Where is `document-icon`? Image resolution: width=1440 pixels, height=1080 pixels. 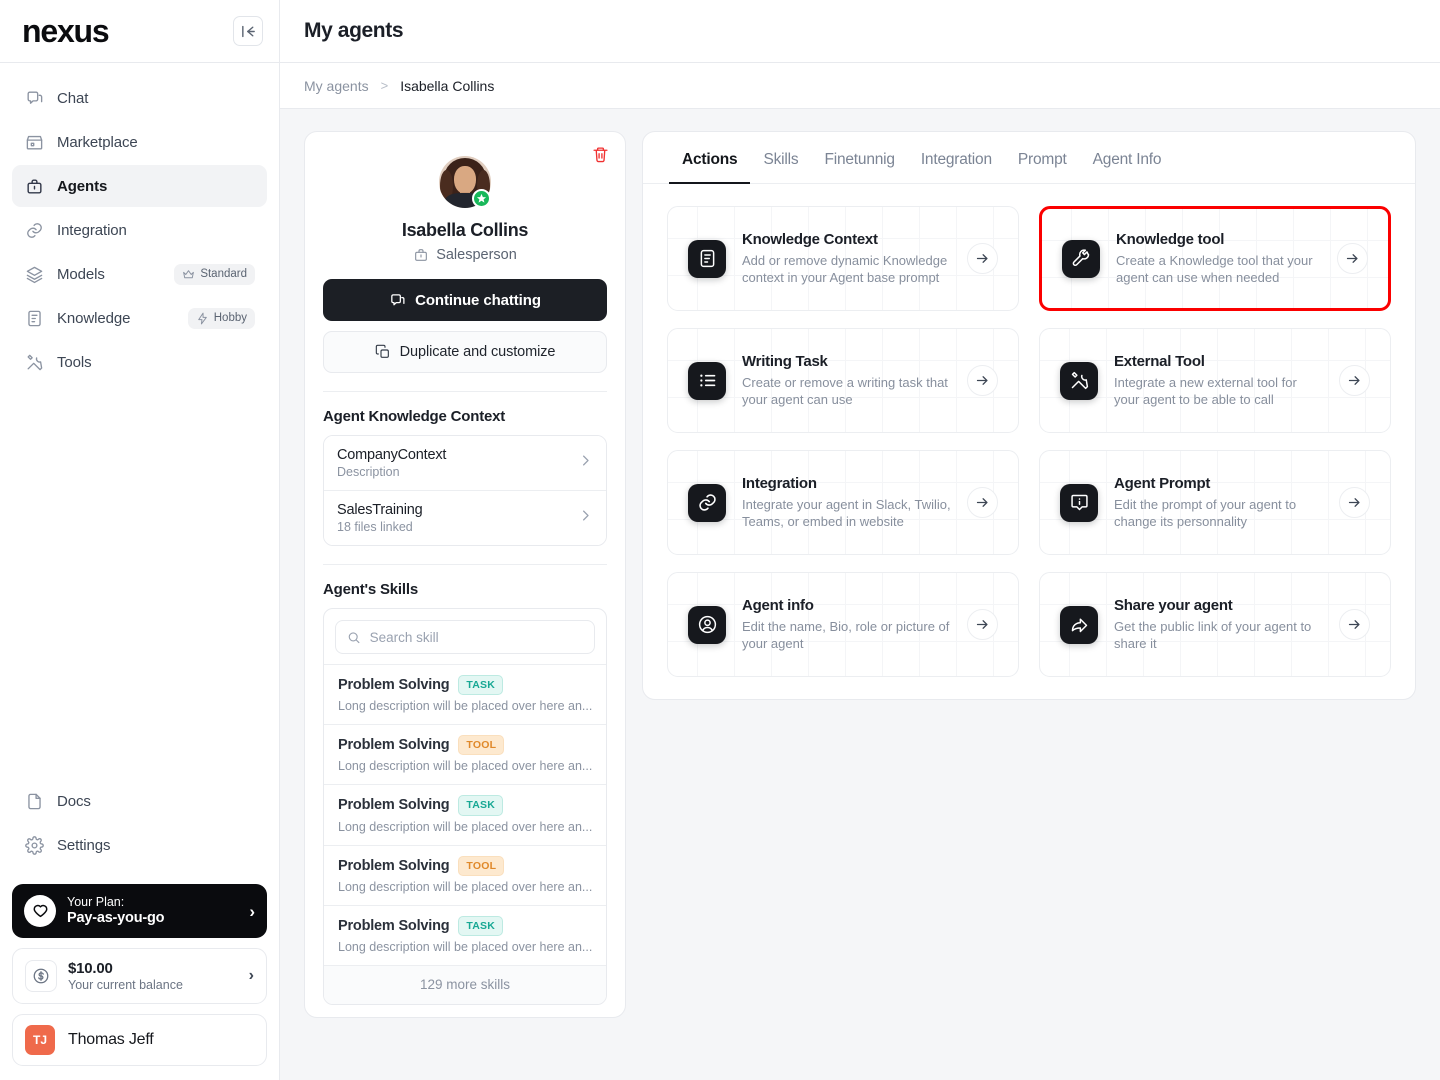 document-icon is located at coordinates (34, 318).